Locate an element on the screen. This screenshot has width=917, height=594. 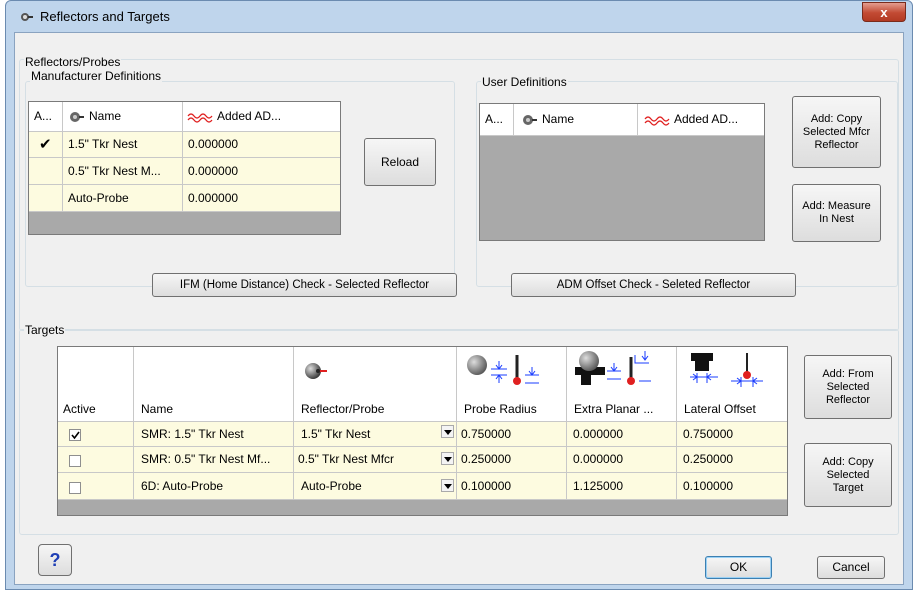
adm-offset-check-button: ADM Offset Check - Seleted Reflector is located at coordinates (653, 285).